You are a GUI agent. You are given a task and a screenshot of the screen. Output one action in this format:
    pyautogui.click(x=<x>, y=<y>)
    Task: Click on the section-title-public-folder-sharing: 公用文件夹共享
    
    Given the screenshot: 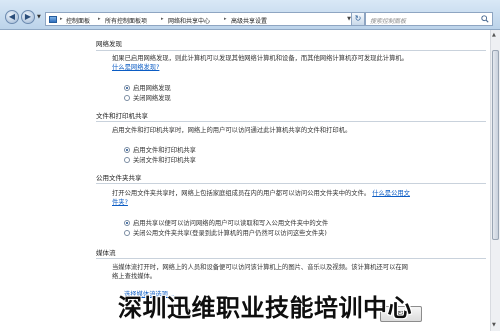 What is the action you would take?
    pyautogui.click(x=119, y=178)
    